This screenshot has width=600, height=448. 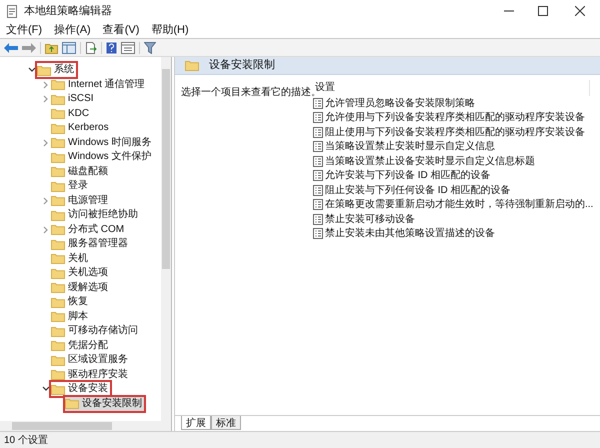 What do you see at coordinates (111, 48) in the screenshot?
I see `help-icon` at bounding box center [111, 48].